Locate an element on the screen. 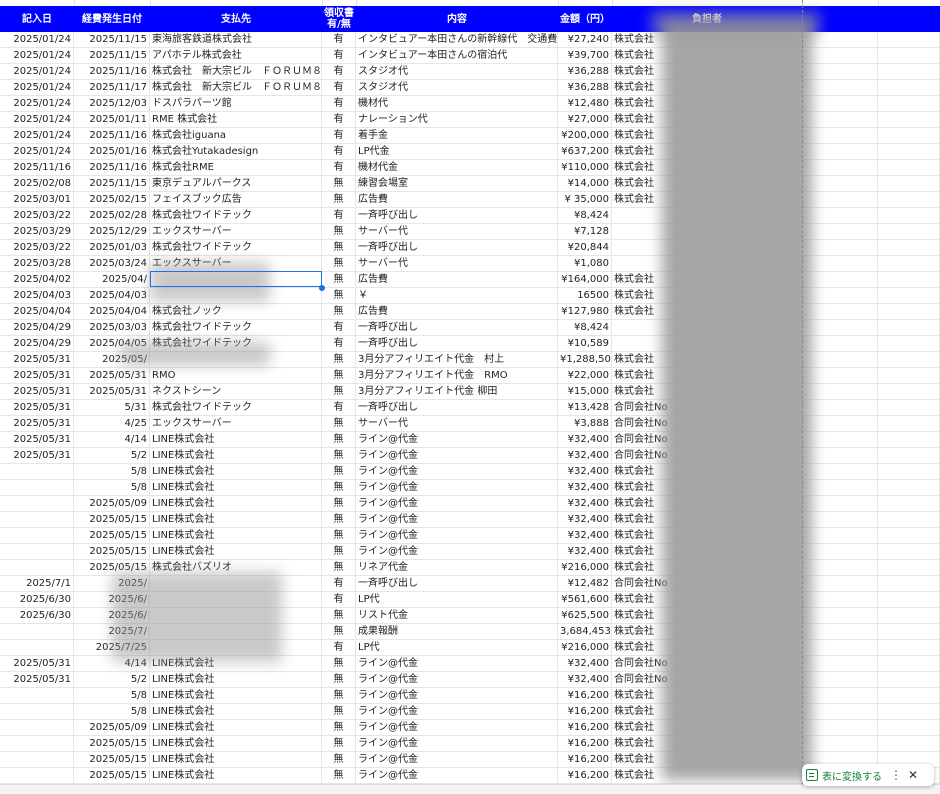 The width and height of the screenshot is (940, 794). cell-date-entered: 2025/11/16 is located at coordinates (37, 167).